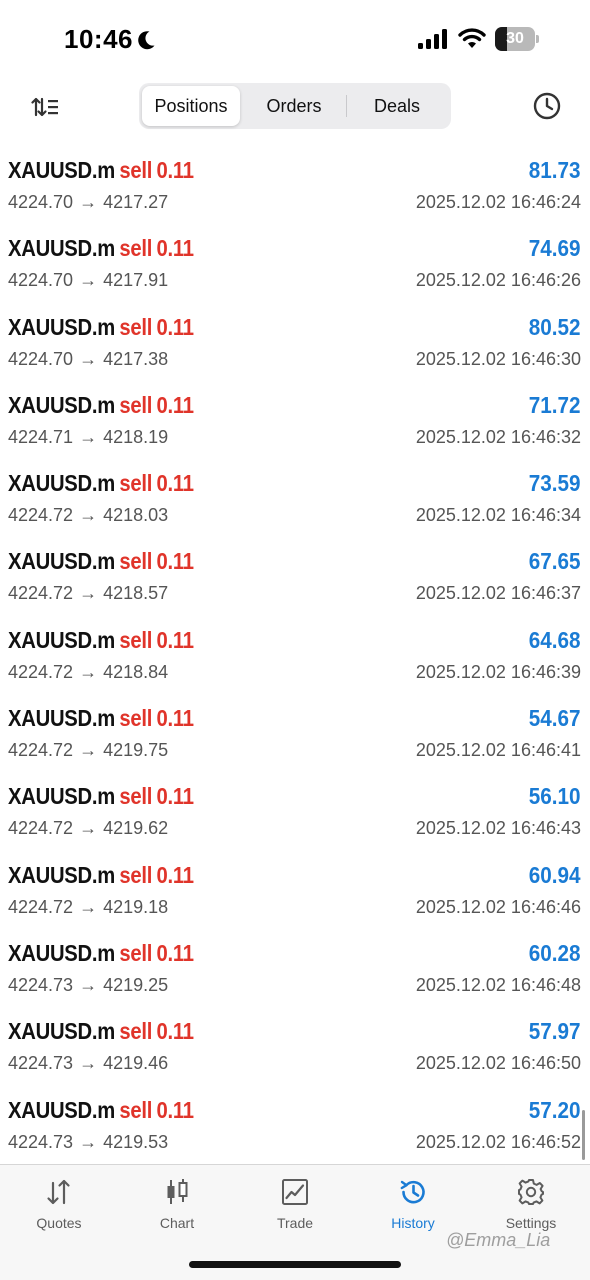 The width and height of the screenshot is (590, 1280). I want to click on deal-time: 2025.12.02 16:46:32, so click(498, 436).